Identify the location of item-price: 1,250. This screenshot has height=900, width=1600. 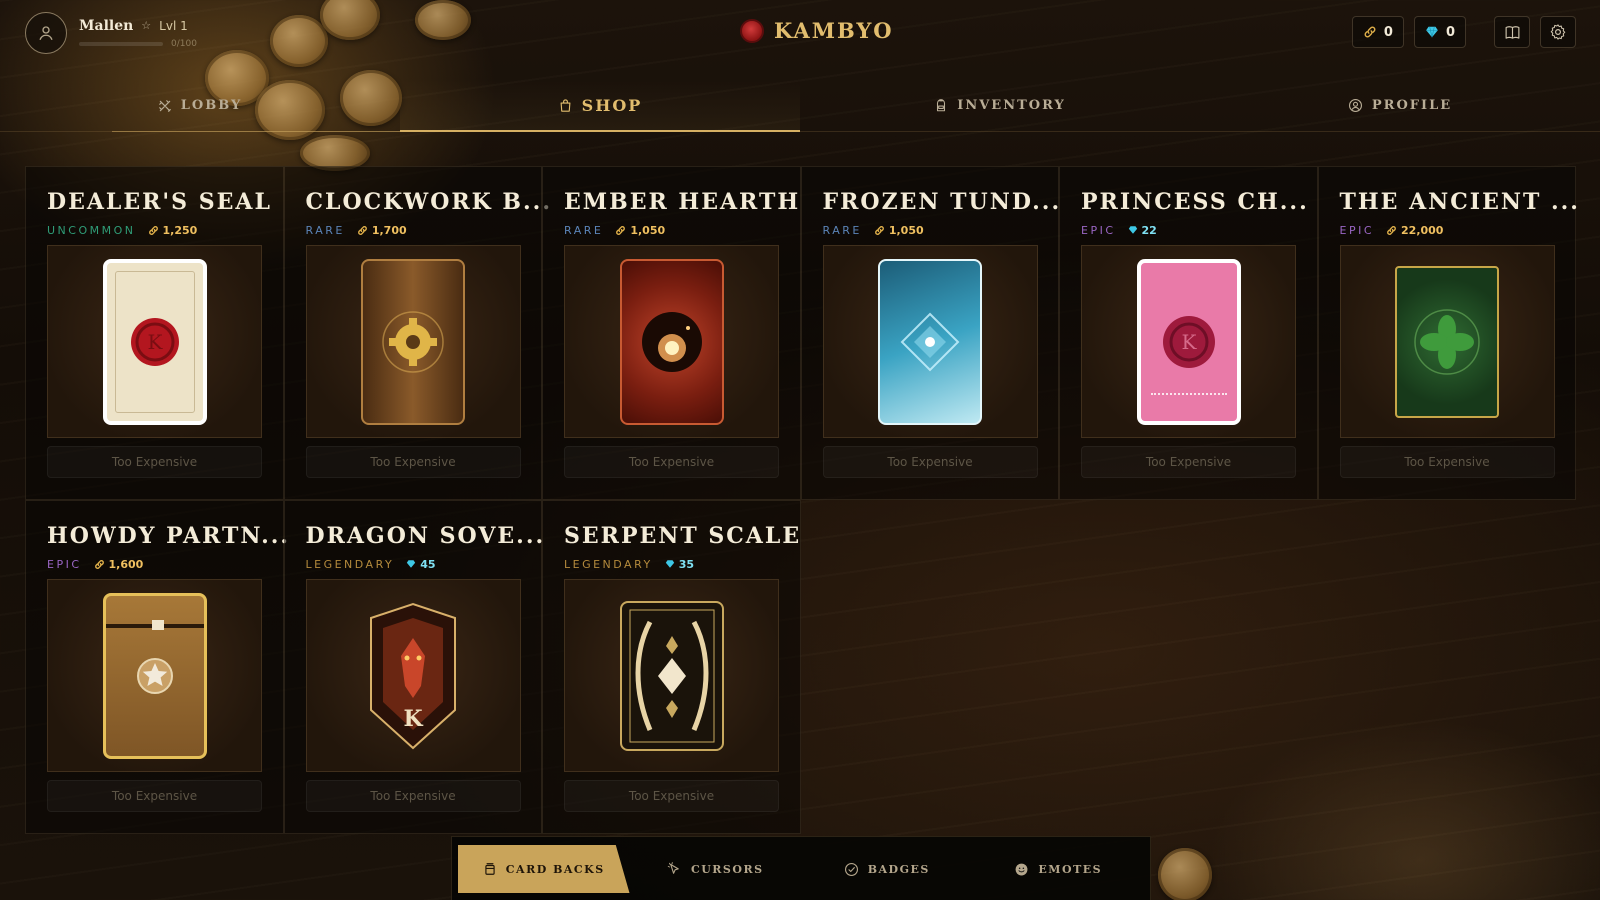
(172, 230).